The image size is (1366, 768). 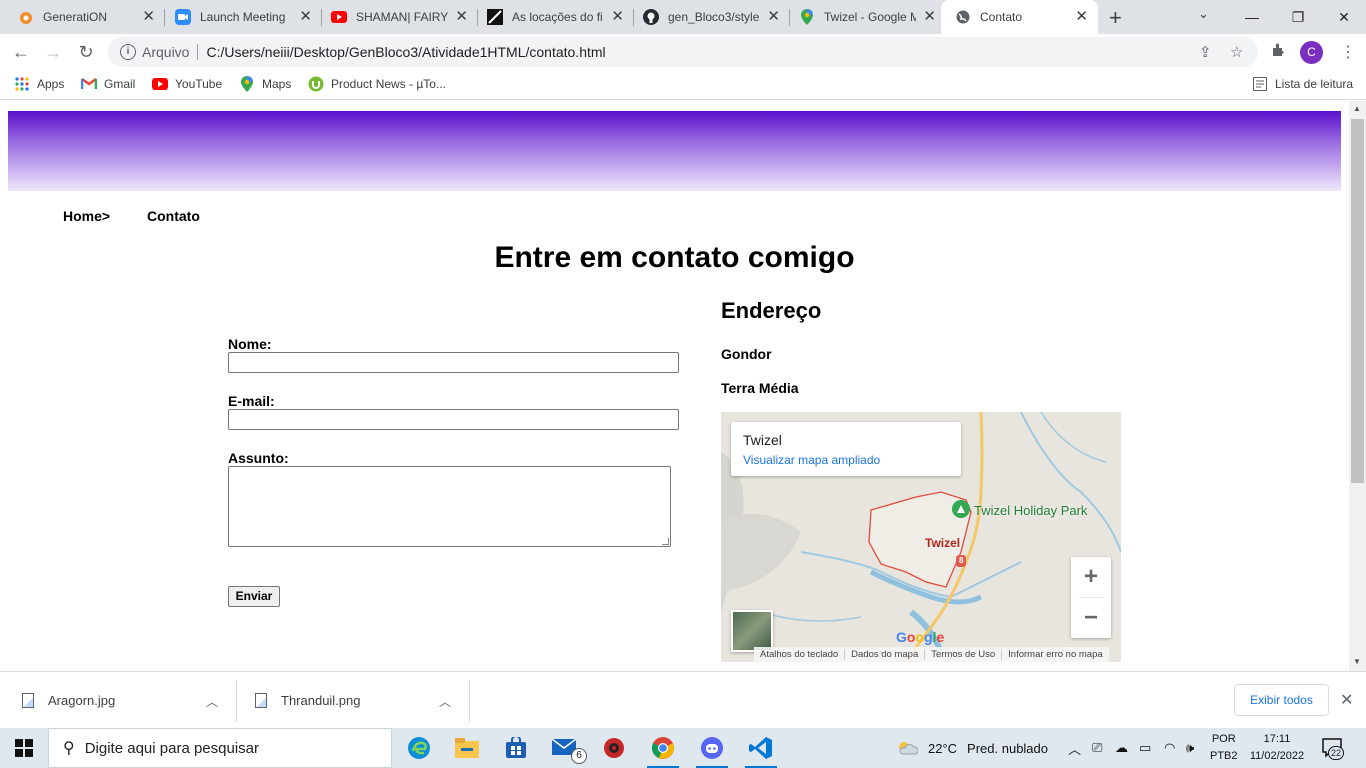 What do you see at coordinates (24, 748) in the screenshot?
I see `windows-start-icon` at bounding box center [24, 748].